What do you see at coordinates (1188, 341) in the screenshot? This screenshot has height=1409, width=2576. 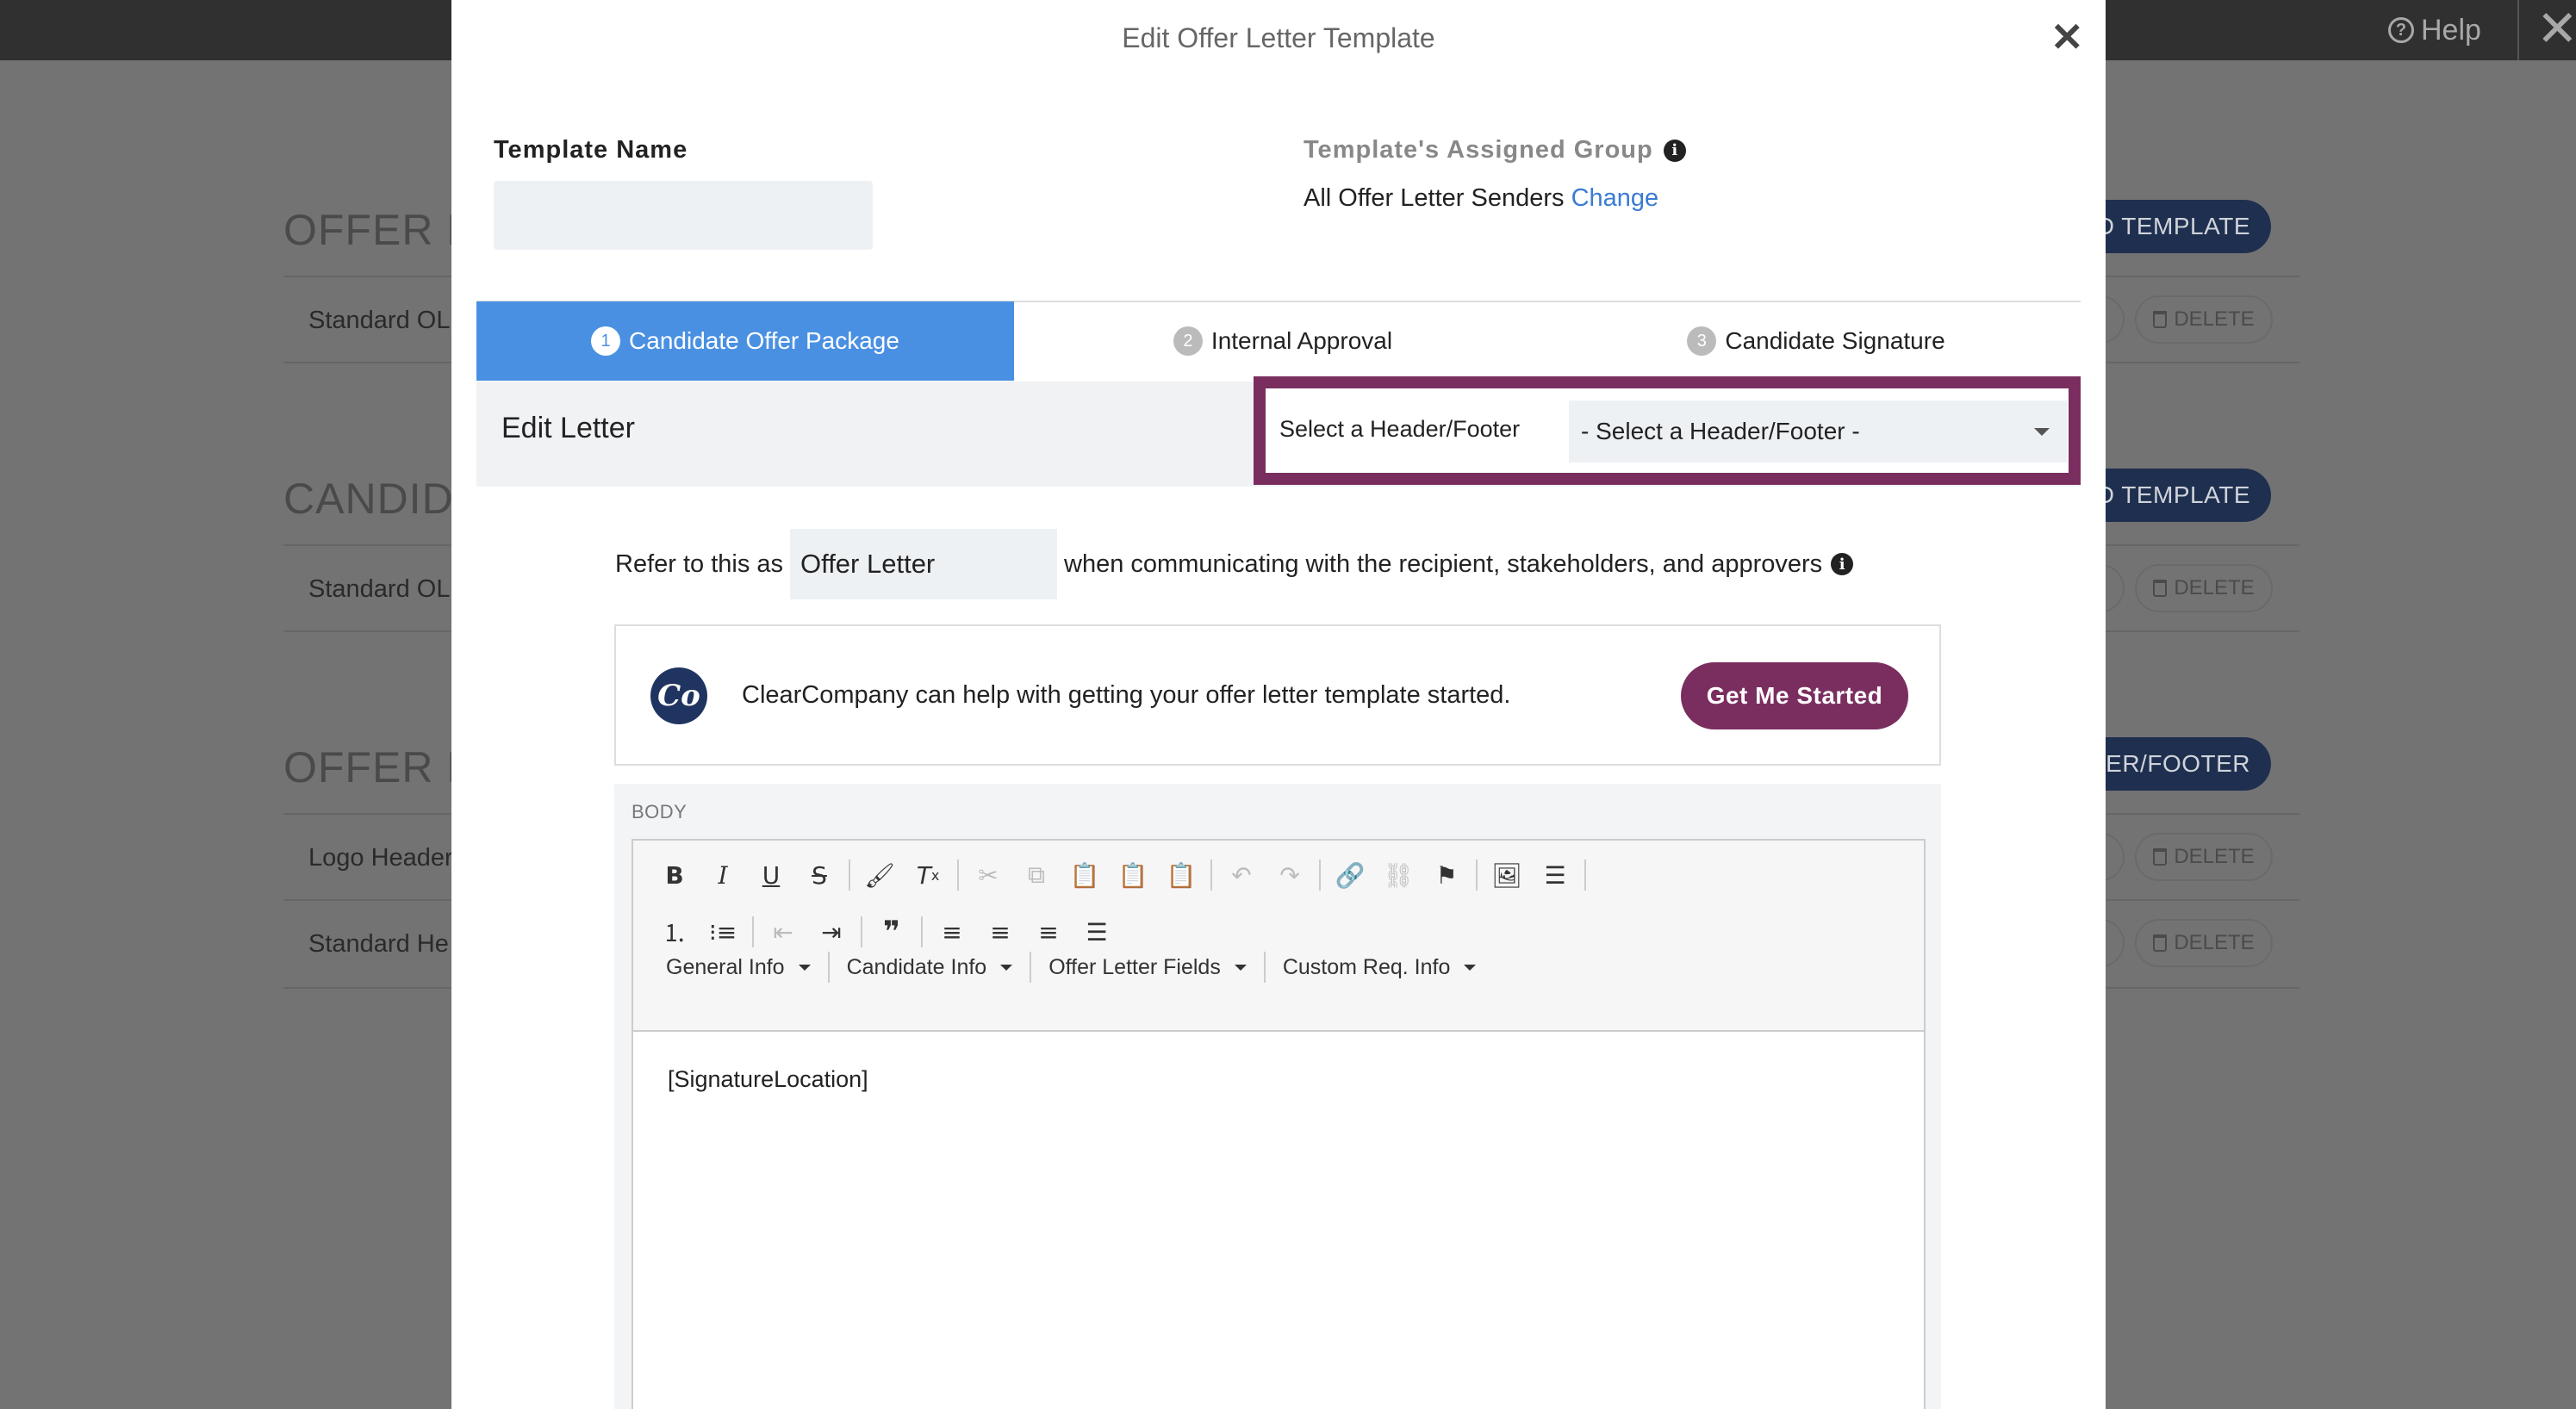 I see `step-number: 2` at bounding box center [1188, 341].